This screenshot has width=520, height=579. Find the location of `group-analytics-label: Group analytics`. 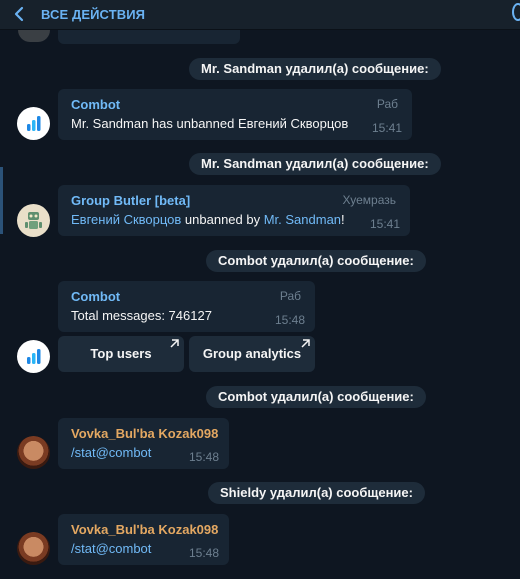

group-analytics-label: Group analytics is located at coordinates (252, 353).